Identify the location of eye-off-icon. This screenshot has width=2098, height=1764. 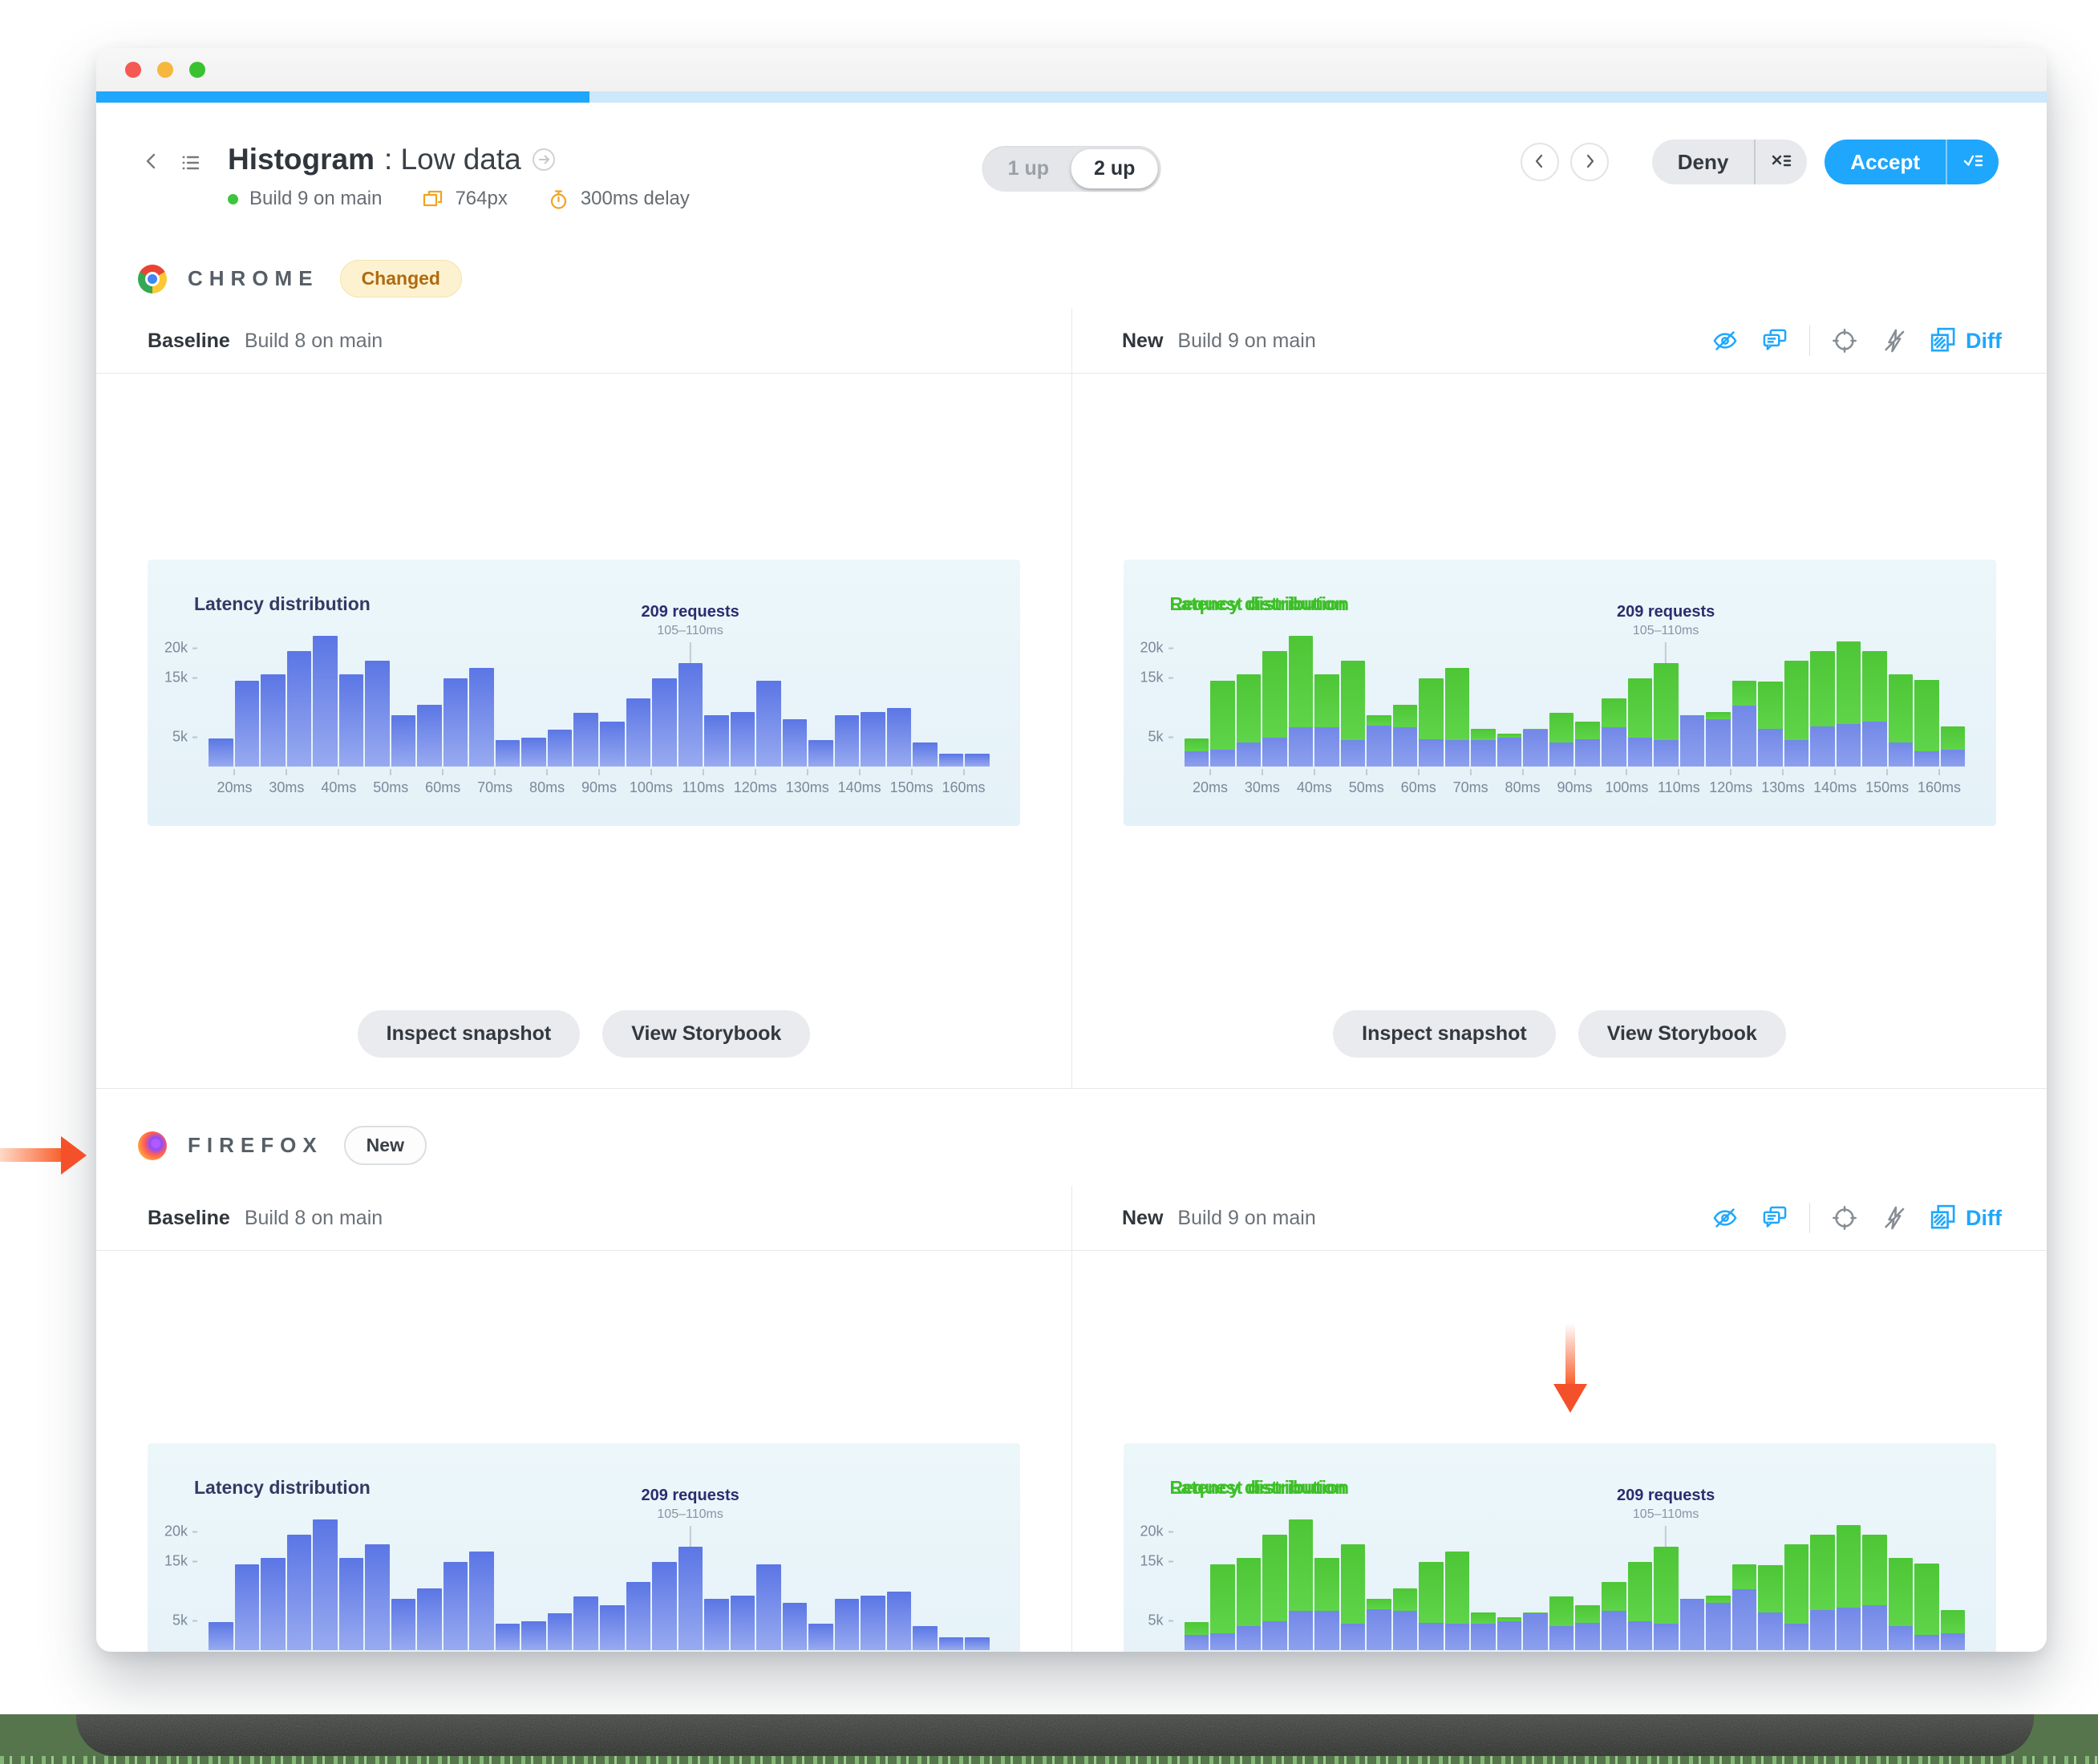
(1725, 344).